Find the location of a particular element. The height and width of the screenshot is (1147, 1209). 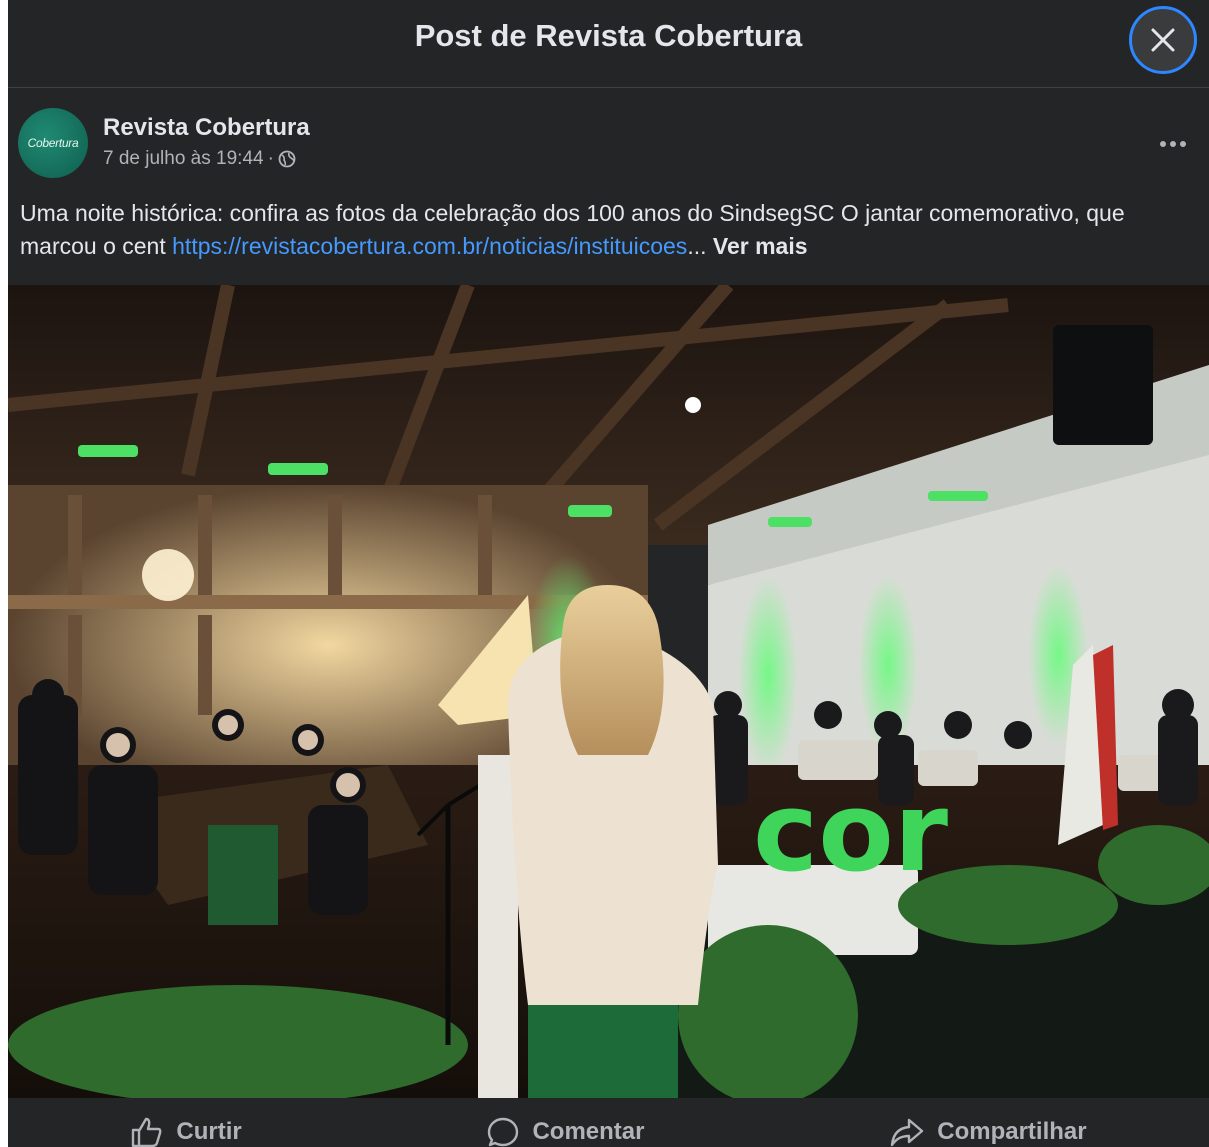

like-label: Curtir is located at coordinates (209, 1131).